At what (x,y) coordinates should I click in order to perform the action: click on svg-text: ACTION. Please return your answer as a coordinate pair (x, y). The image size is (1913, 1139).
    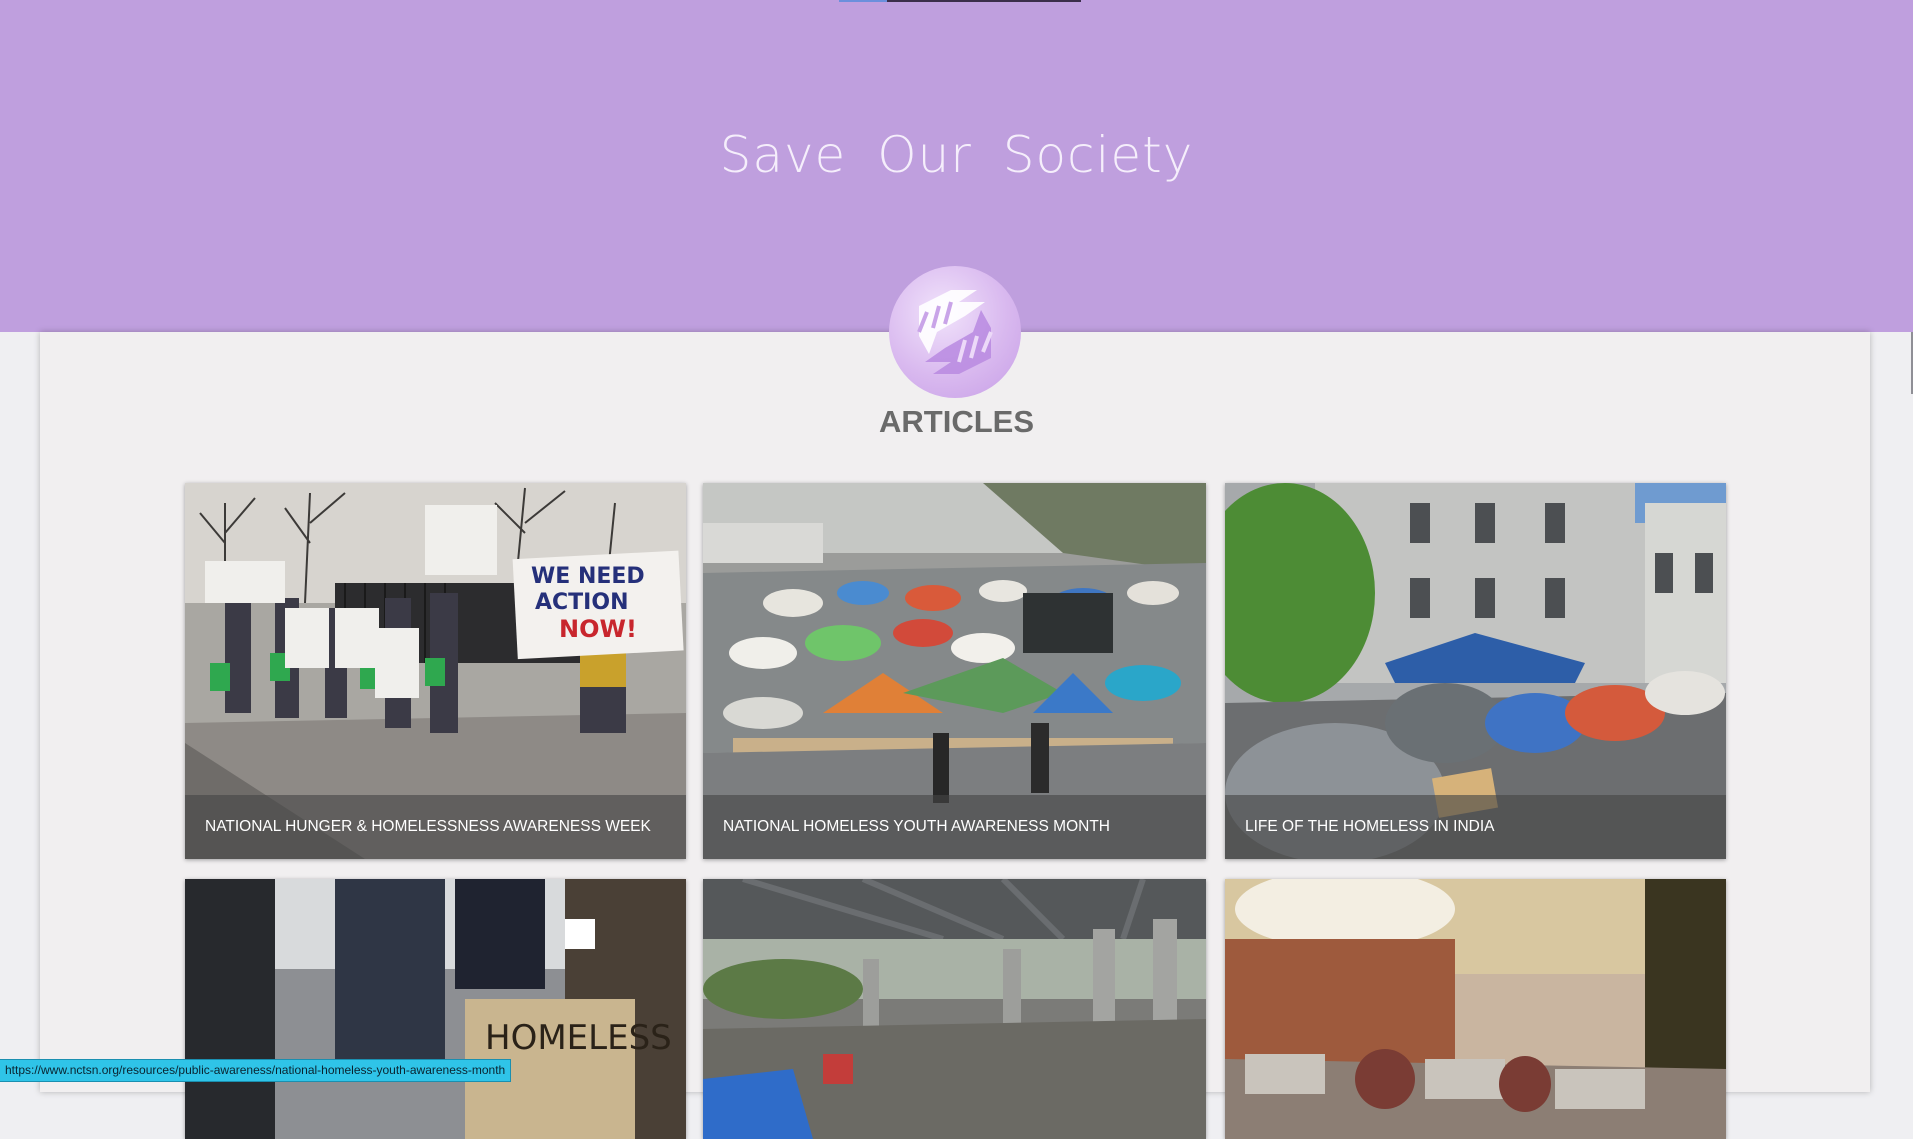
    Looking at the image, I should click on (581, 602).